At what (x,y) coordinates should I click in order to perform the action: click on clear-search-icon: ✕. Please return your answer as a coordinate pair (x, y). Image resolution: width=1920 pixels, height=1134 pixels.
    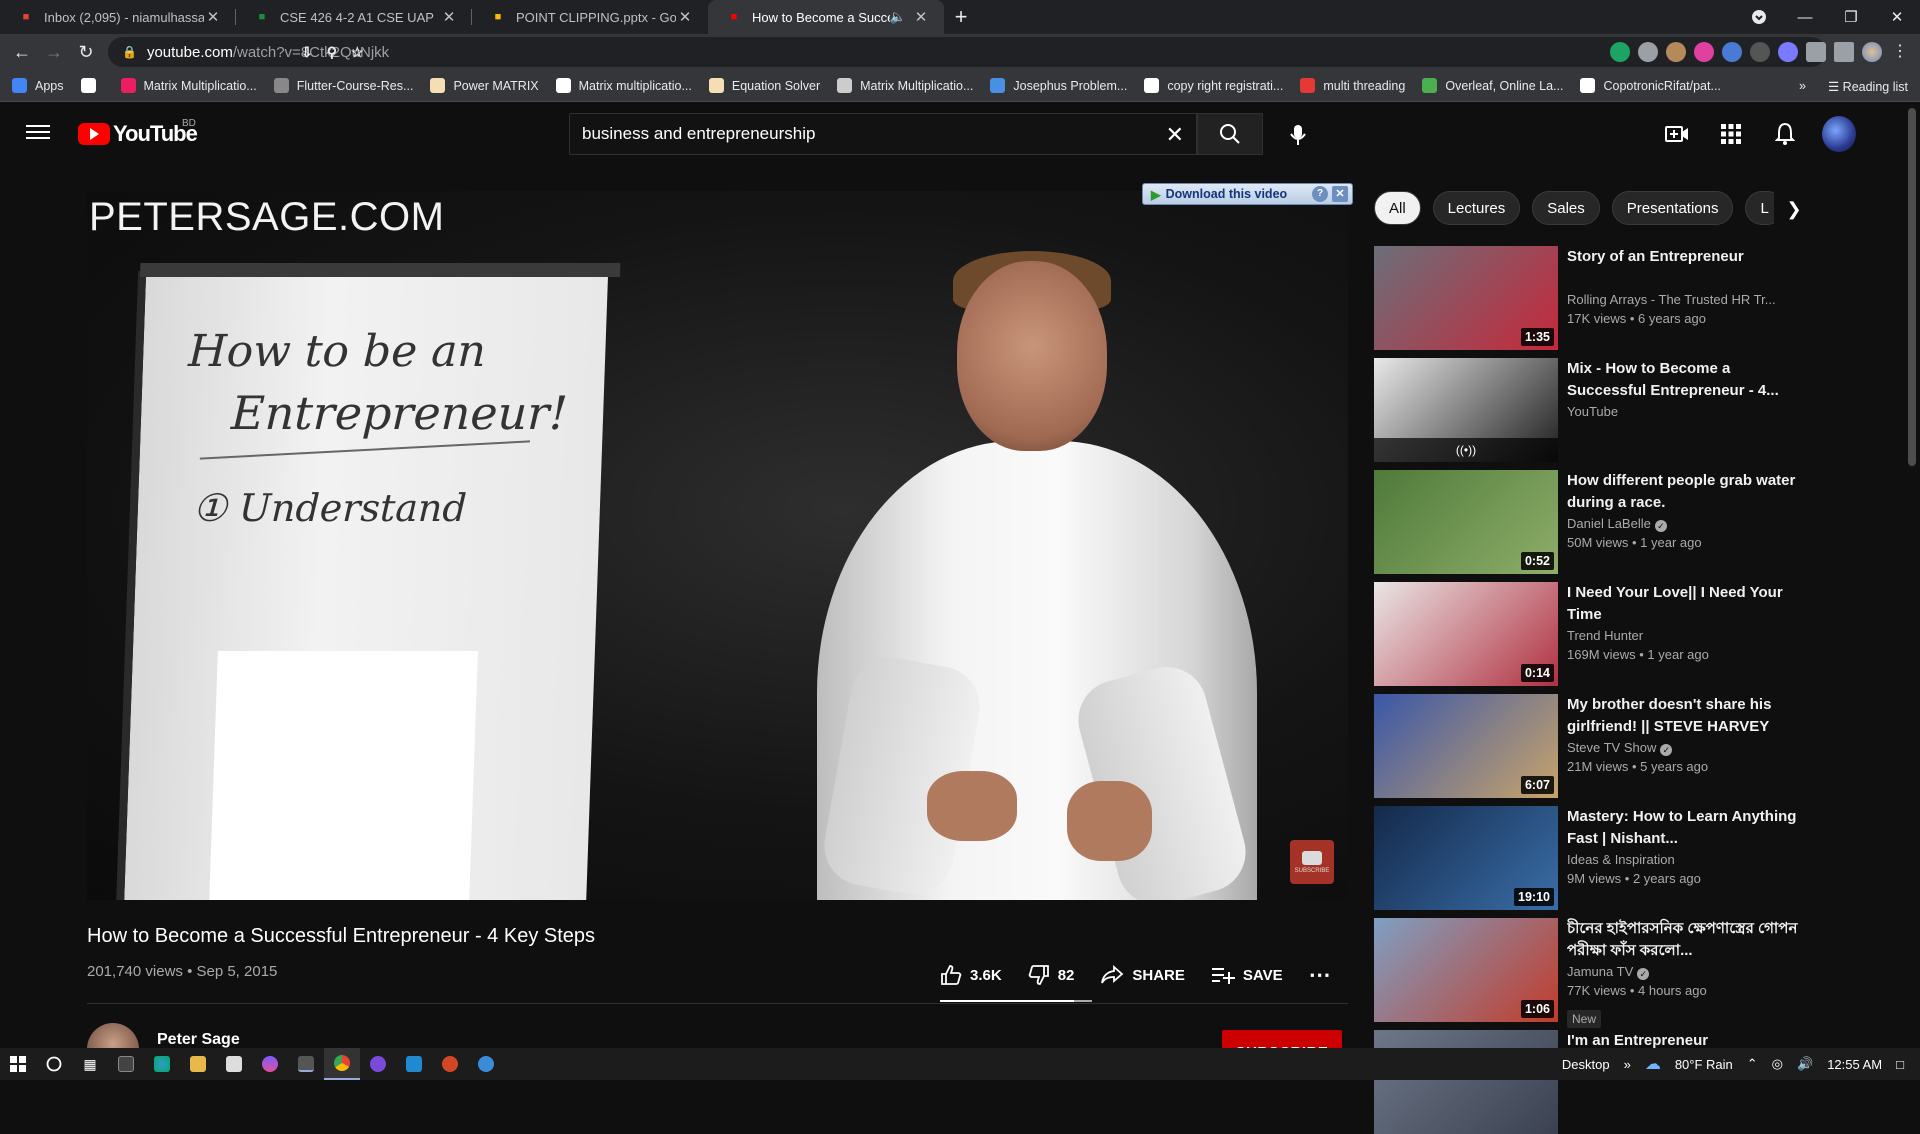
    Looking at the image, I should click on (1175, 135).